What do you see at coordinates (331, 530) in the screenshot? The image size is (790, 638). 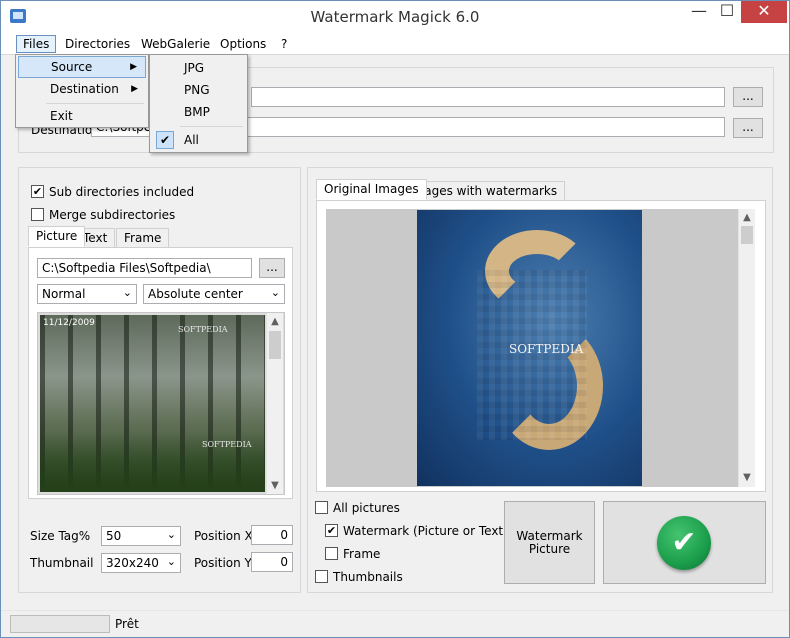 I see `watermark-checkbox: ✔` at bounding box center [331, 530].